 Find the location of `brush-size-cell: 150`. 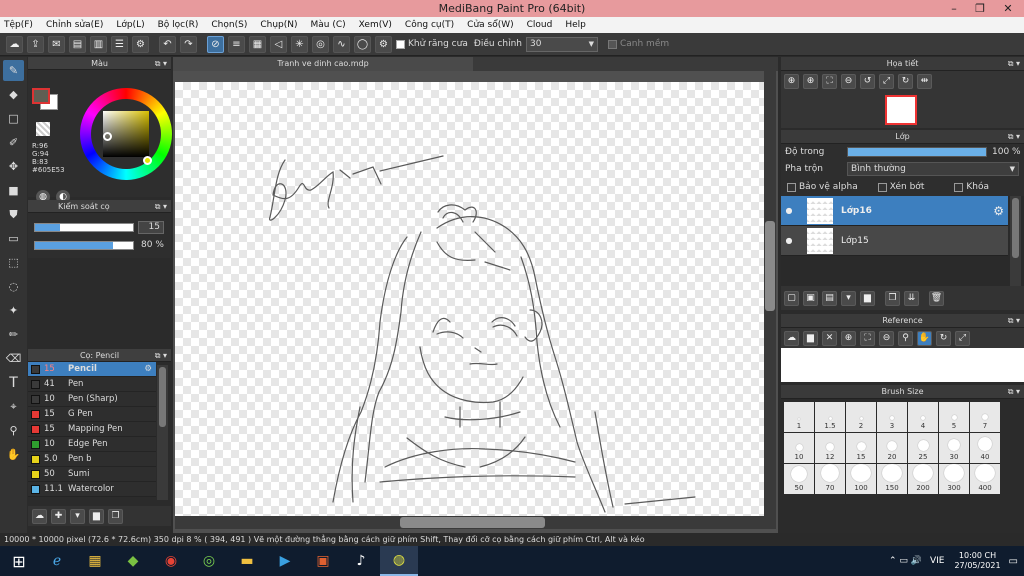

brush-size-cell: 150 is located at coordinates (892, 479).